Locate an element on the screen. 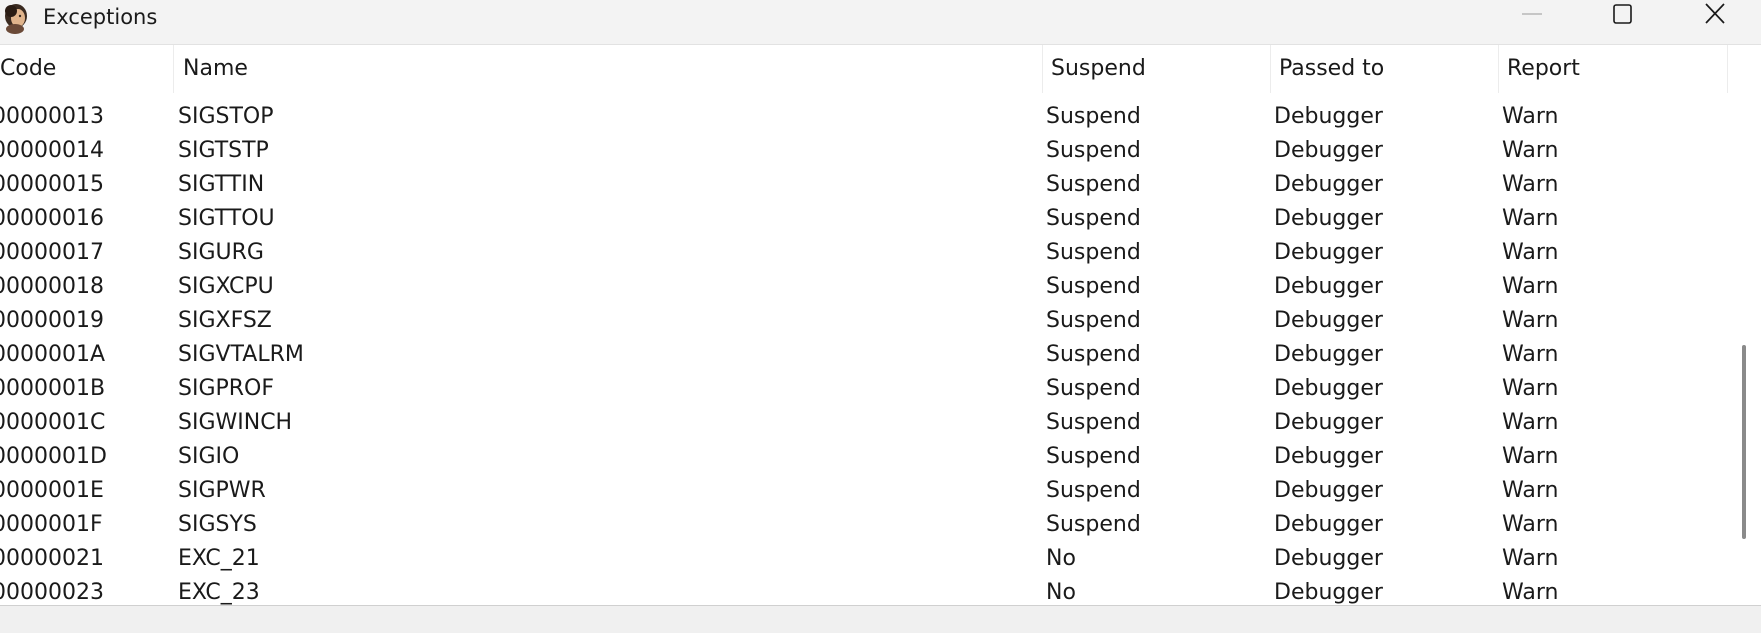  table-row: 00000018 SIGXCPU Suspend Debugger Warn is located at coordinates (865, 287).